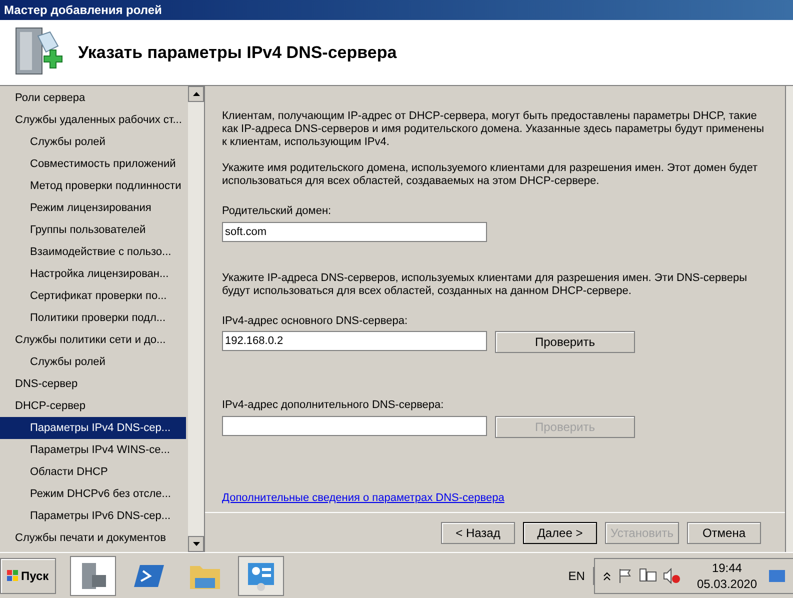  I want to click on dns-label: IPv4-адрес дополнительного DNS-сервера:, so click(333, 405).